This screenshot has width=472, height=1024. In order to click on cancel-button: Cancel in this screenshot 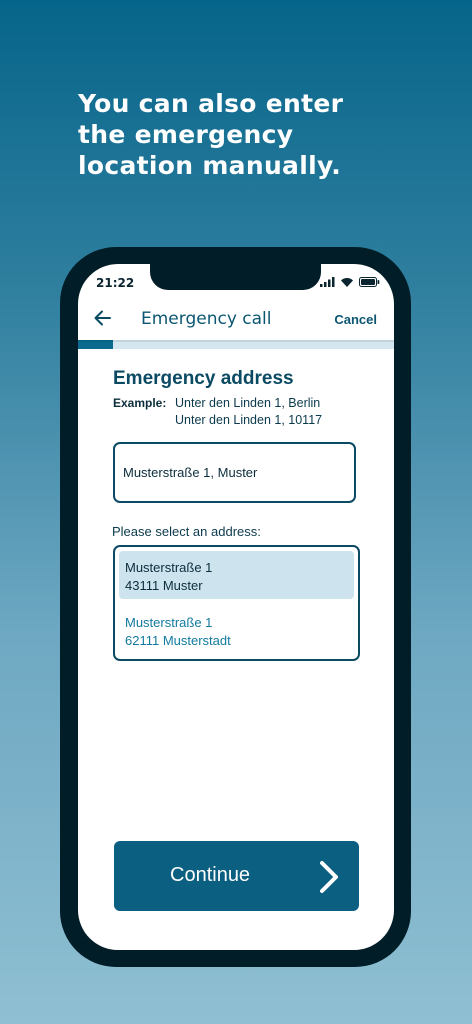, I will do `click(355, 319)`.